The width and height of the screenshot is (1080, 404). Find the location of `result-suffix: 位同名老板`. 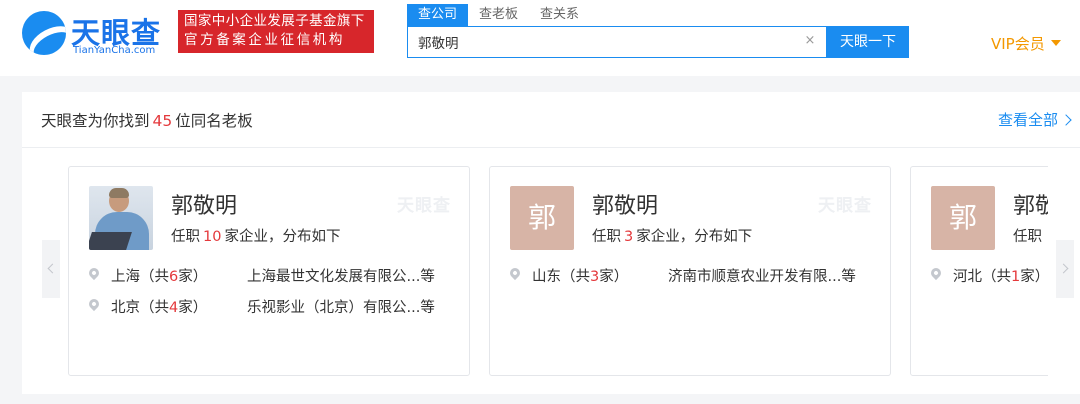

result-suffix: 位同名老板 is located at coordinates (214, 121).